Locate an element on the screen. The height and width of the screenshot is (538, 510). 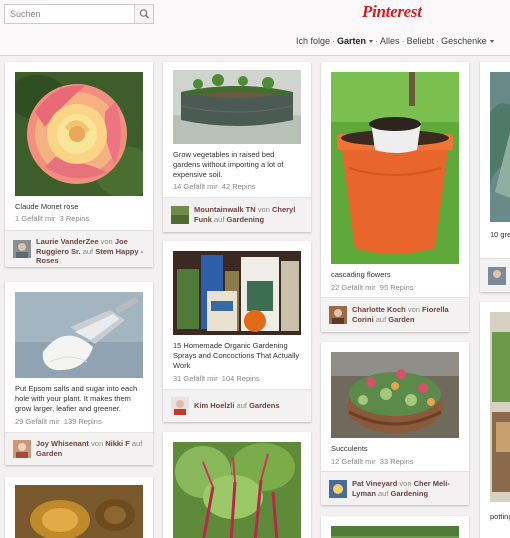
nav-beliebt: Beliebt is located at coordinates (421, 41).